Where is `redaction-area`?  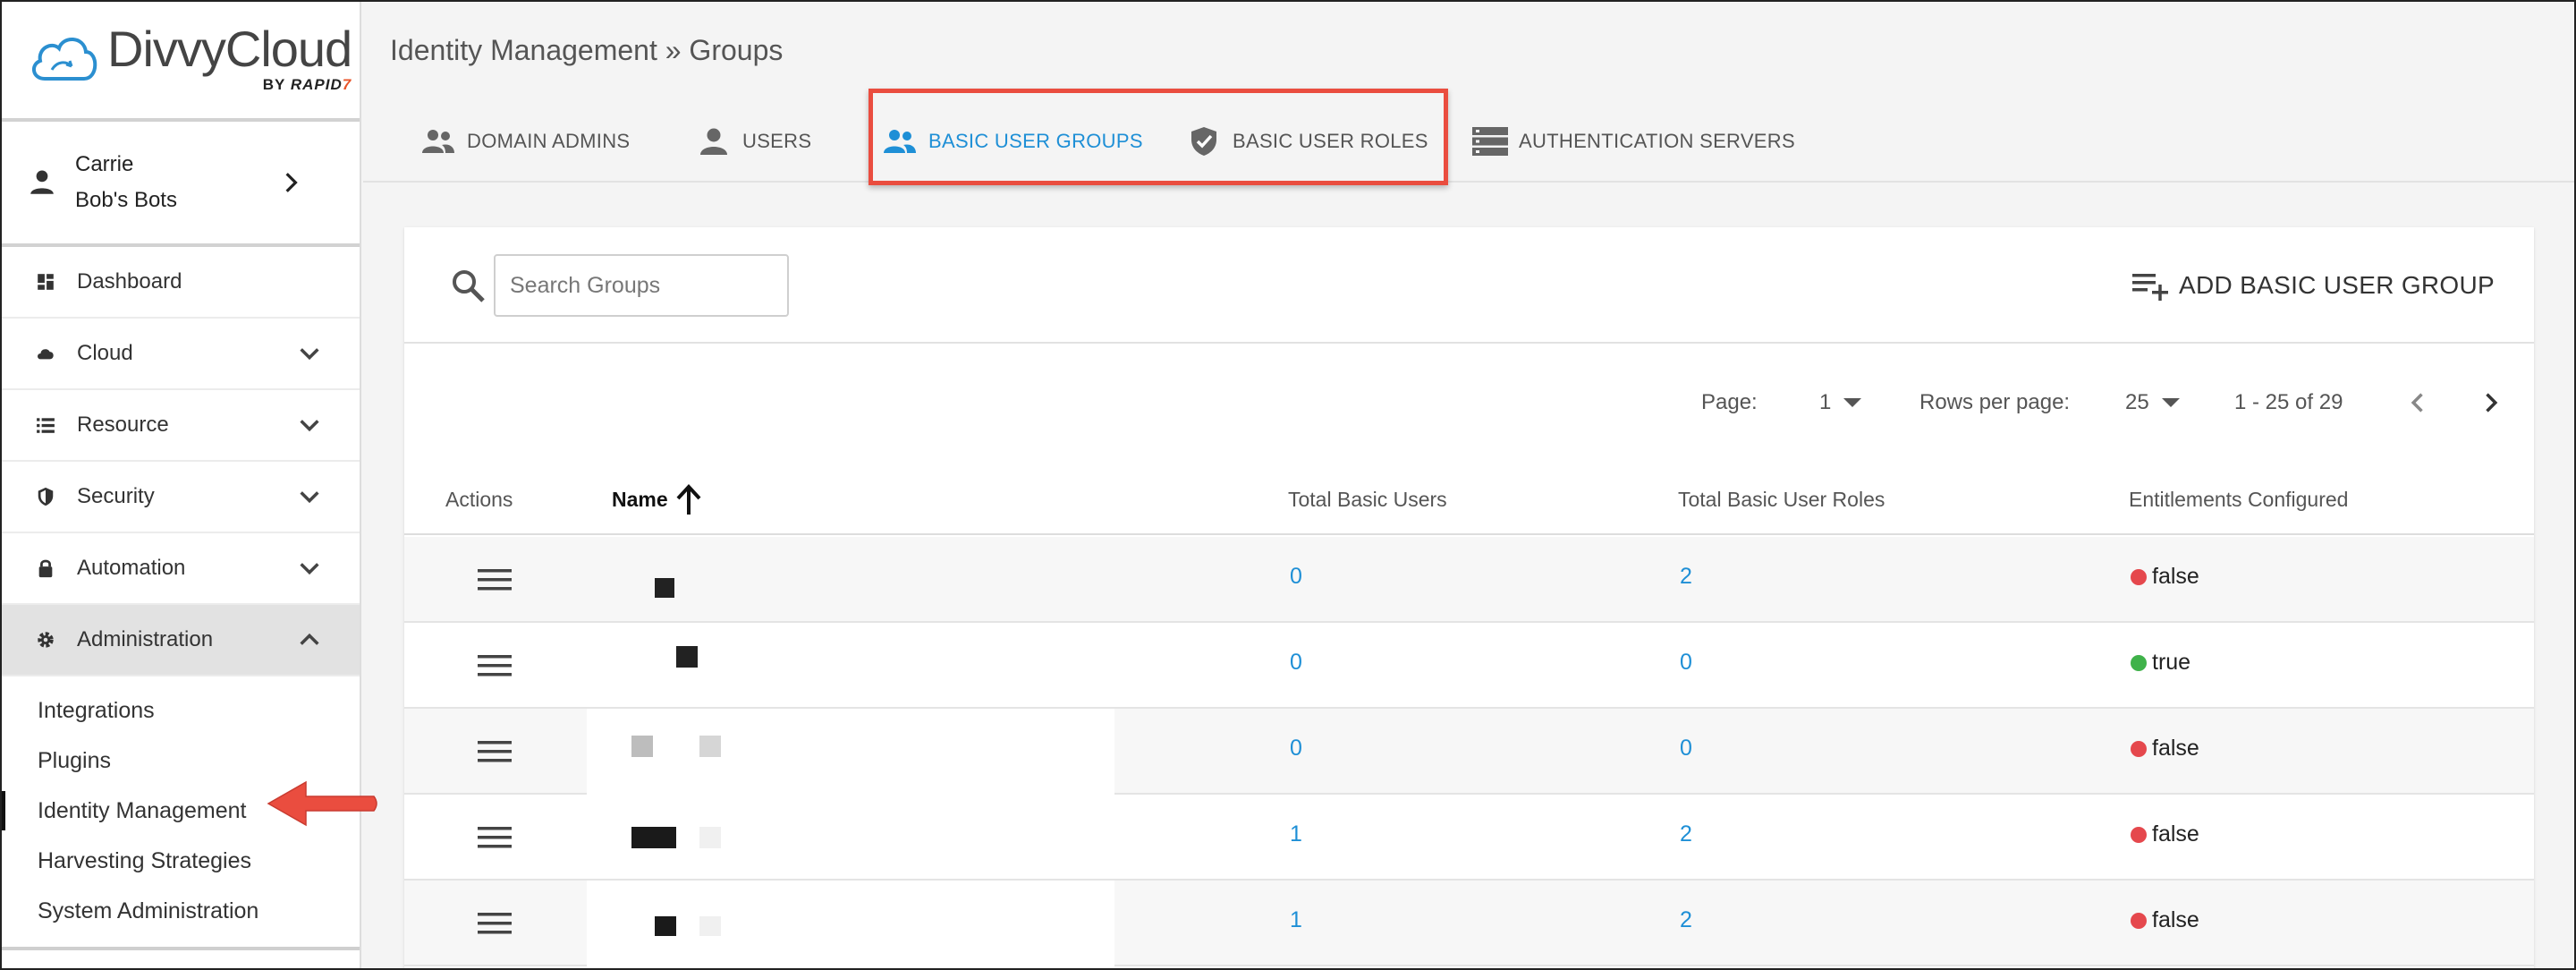 redaction-area is located at coordinates (850, 752).